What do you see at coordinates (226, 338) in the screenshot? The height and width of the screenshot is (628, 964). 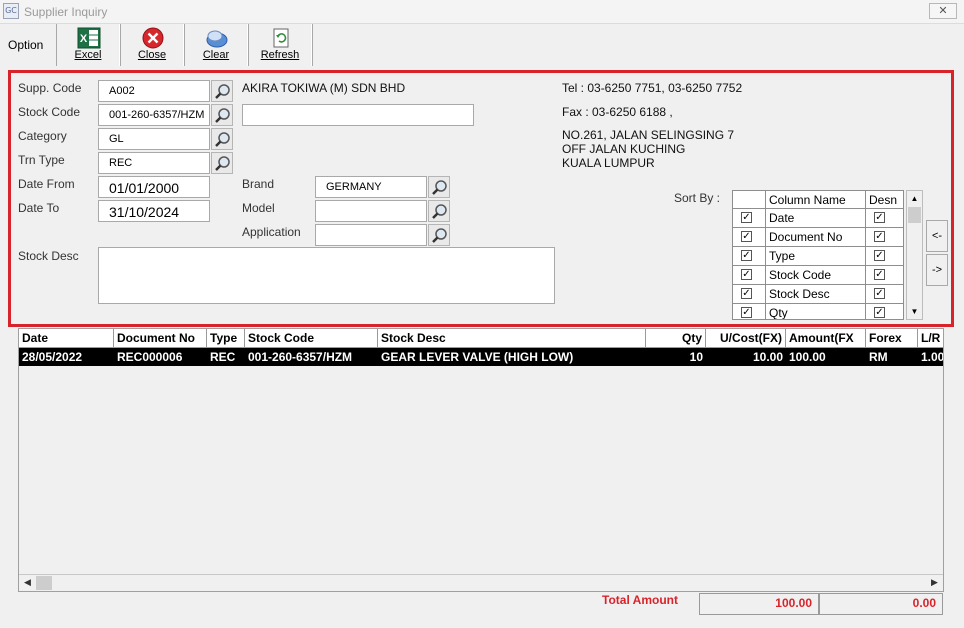 I see `col-header-type: Type` at bounding box center [226, 338].